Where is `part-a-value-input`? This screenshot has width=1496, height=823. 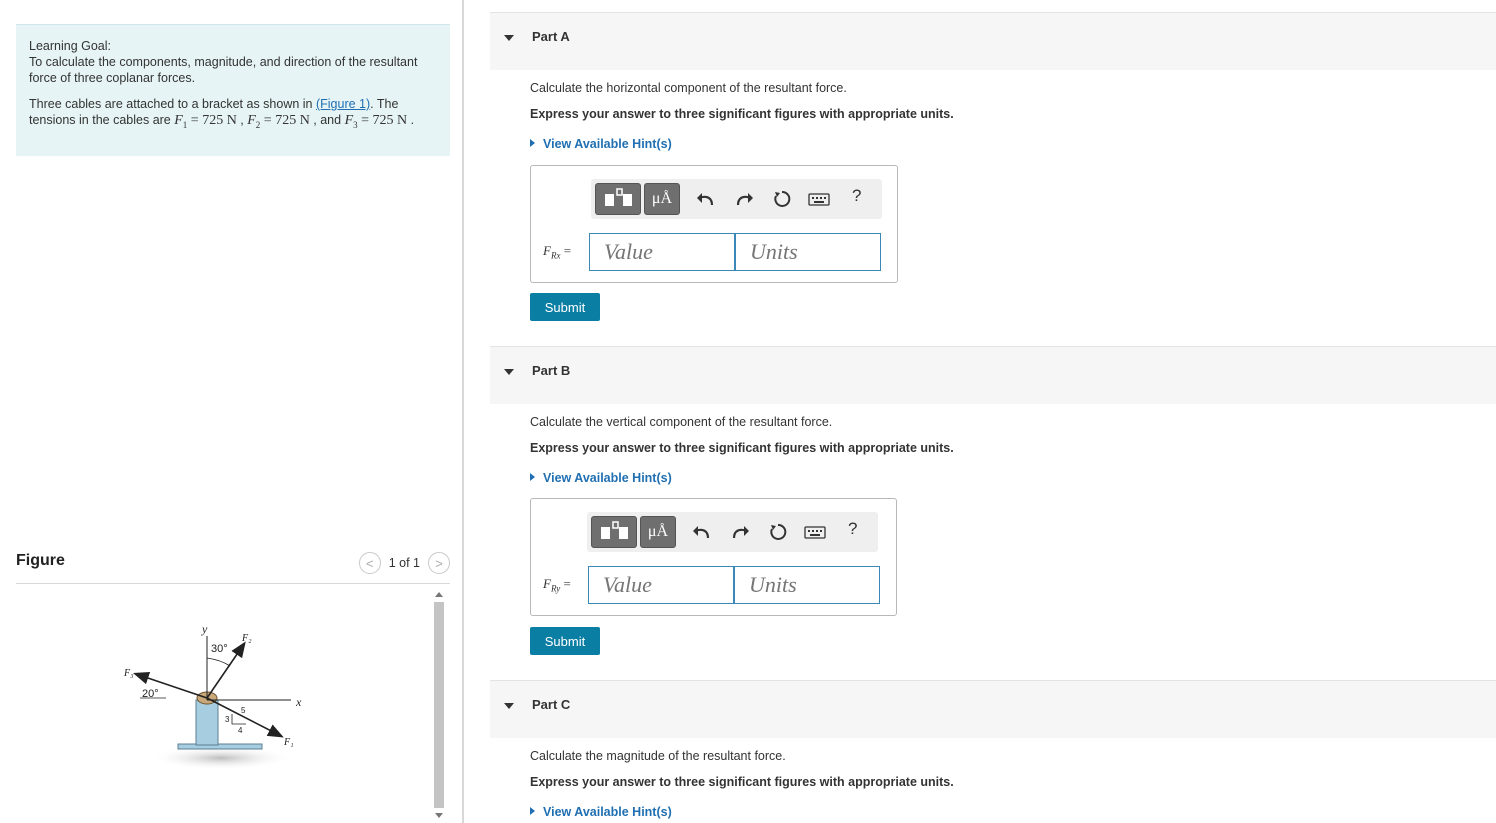 part-a-value-input is located at coordinates (662, 252).